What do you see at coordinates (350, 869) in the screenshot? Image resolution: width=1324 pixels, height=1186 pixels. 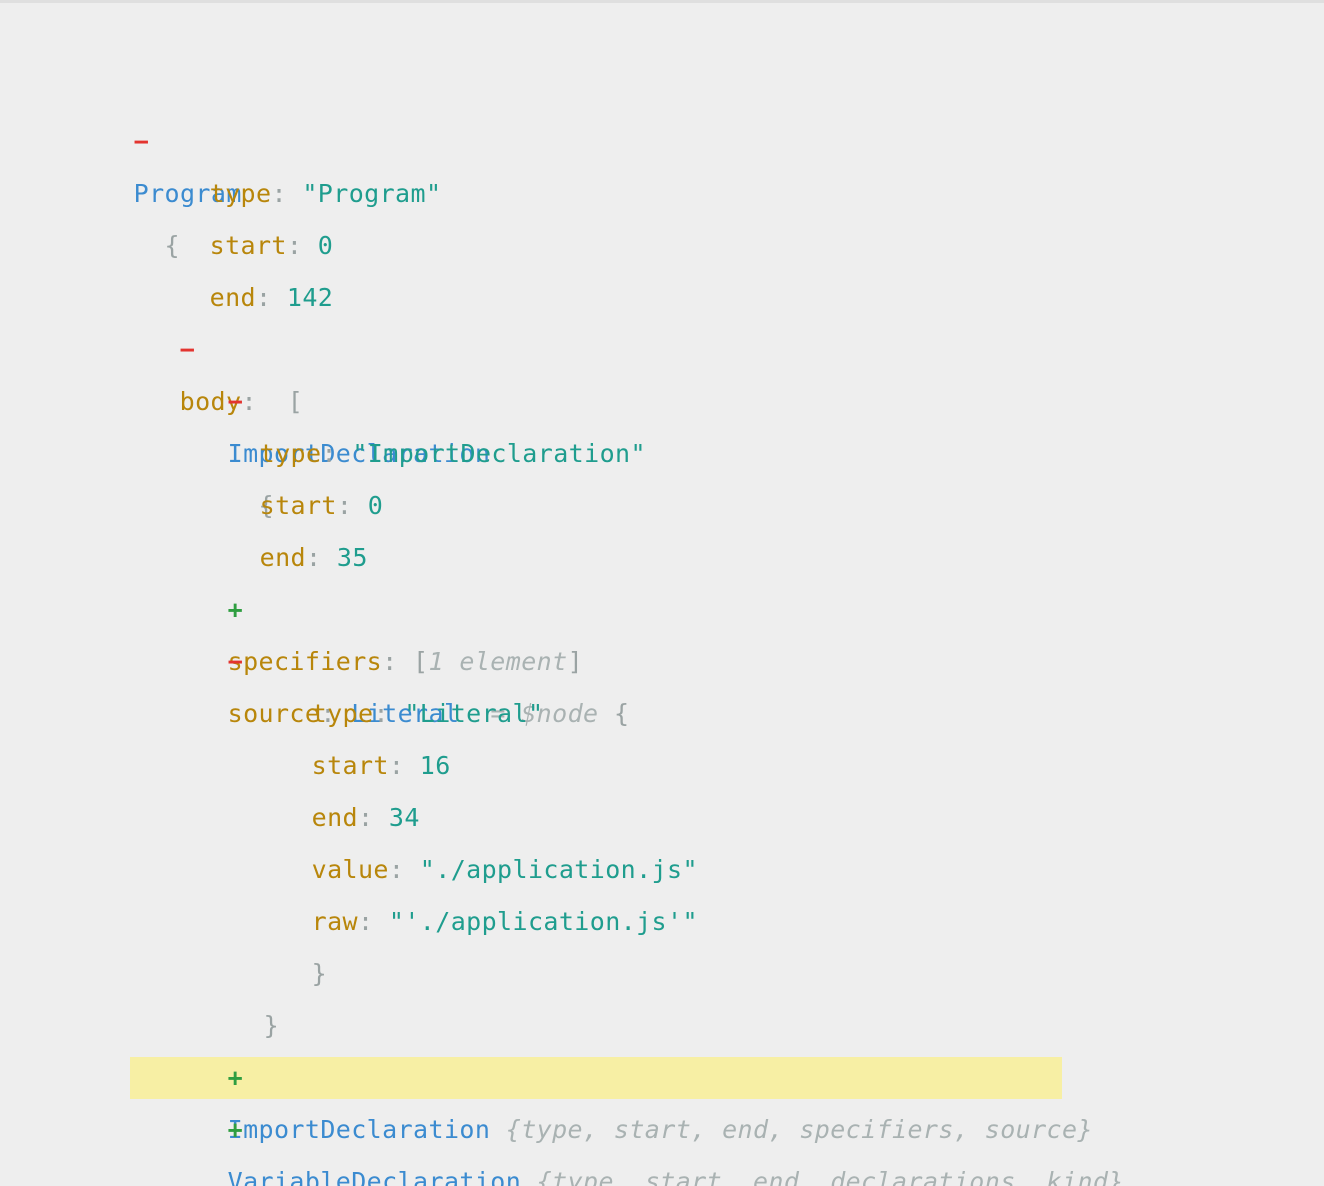 I see `property-name: value` at bounding box center [350, 869].